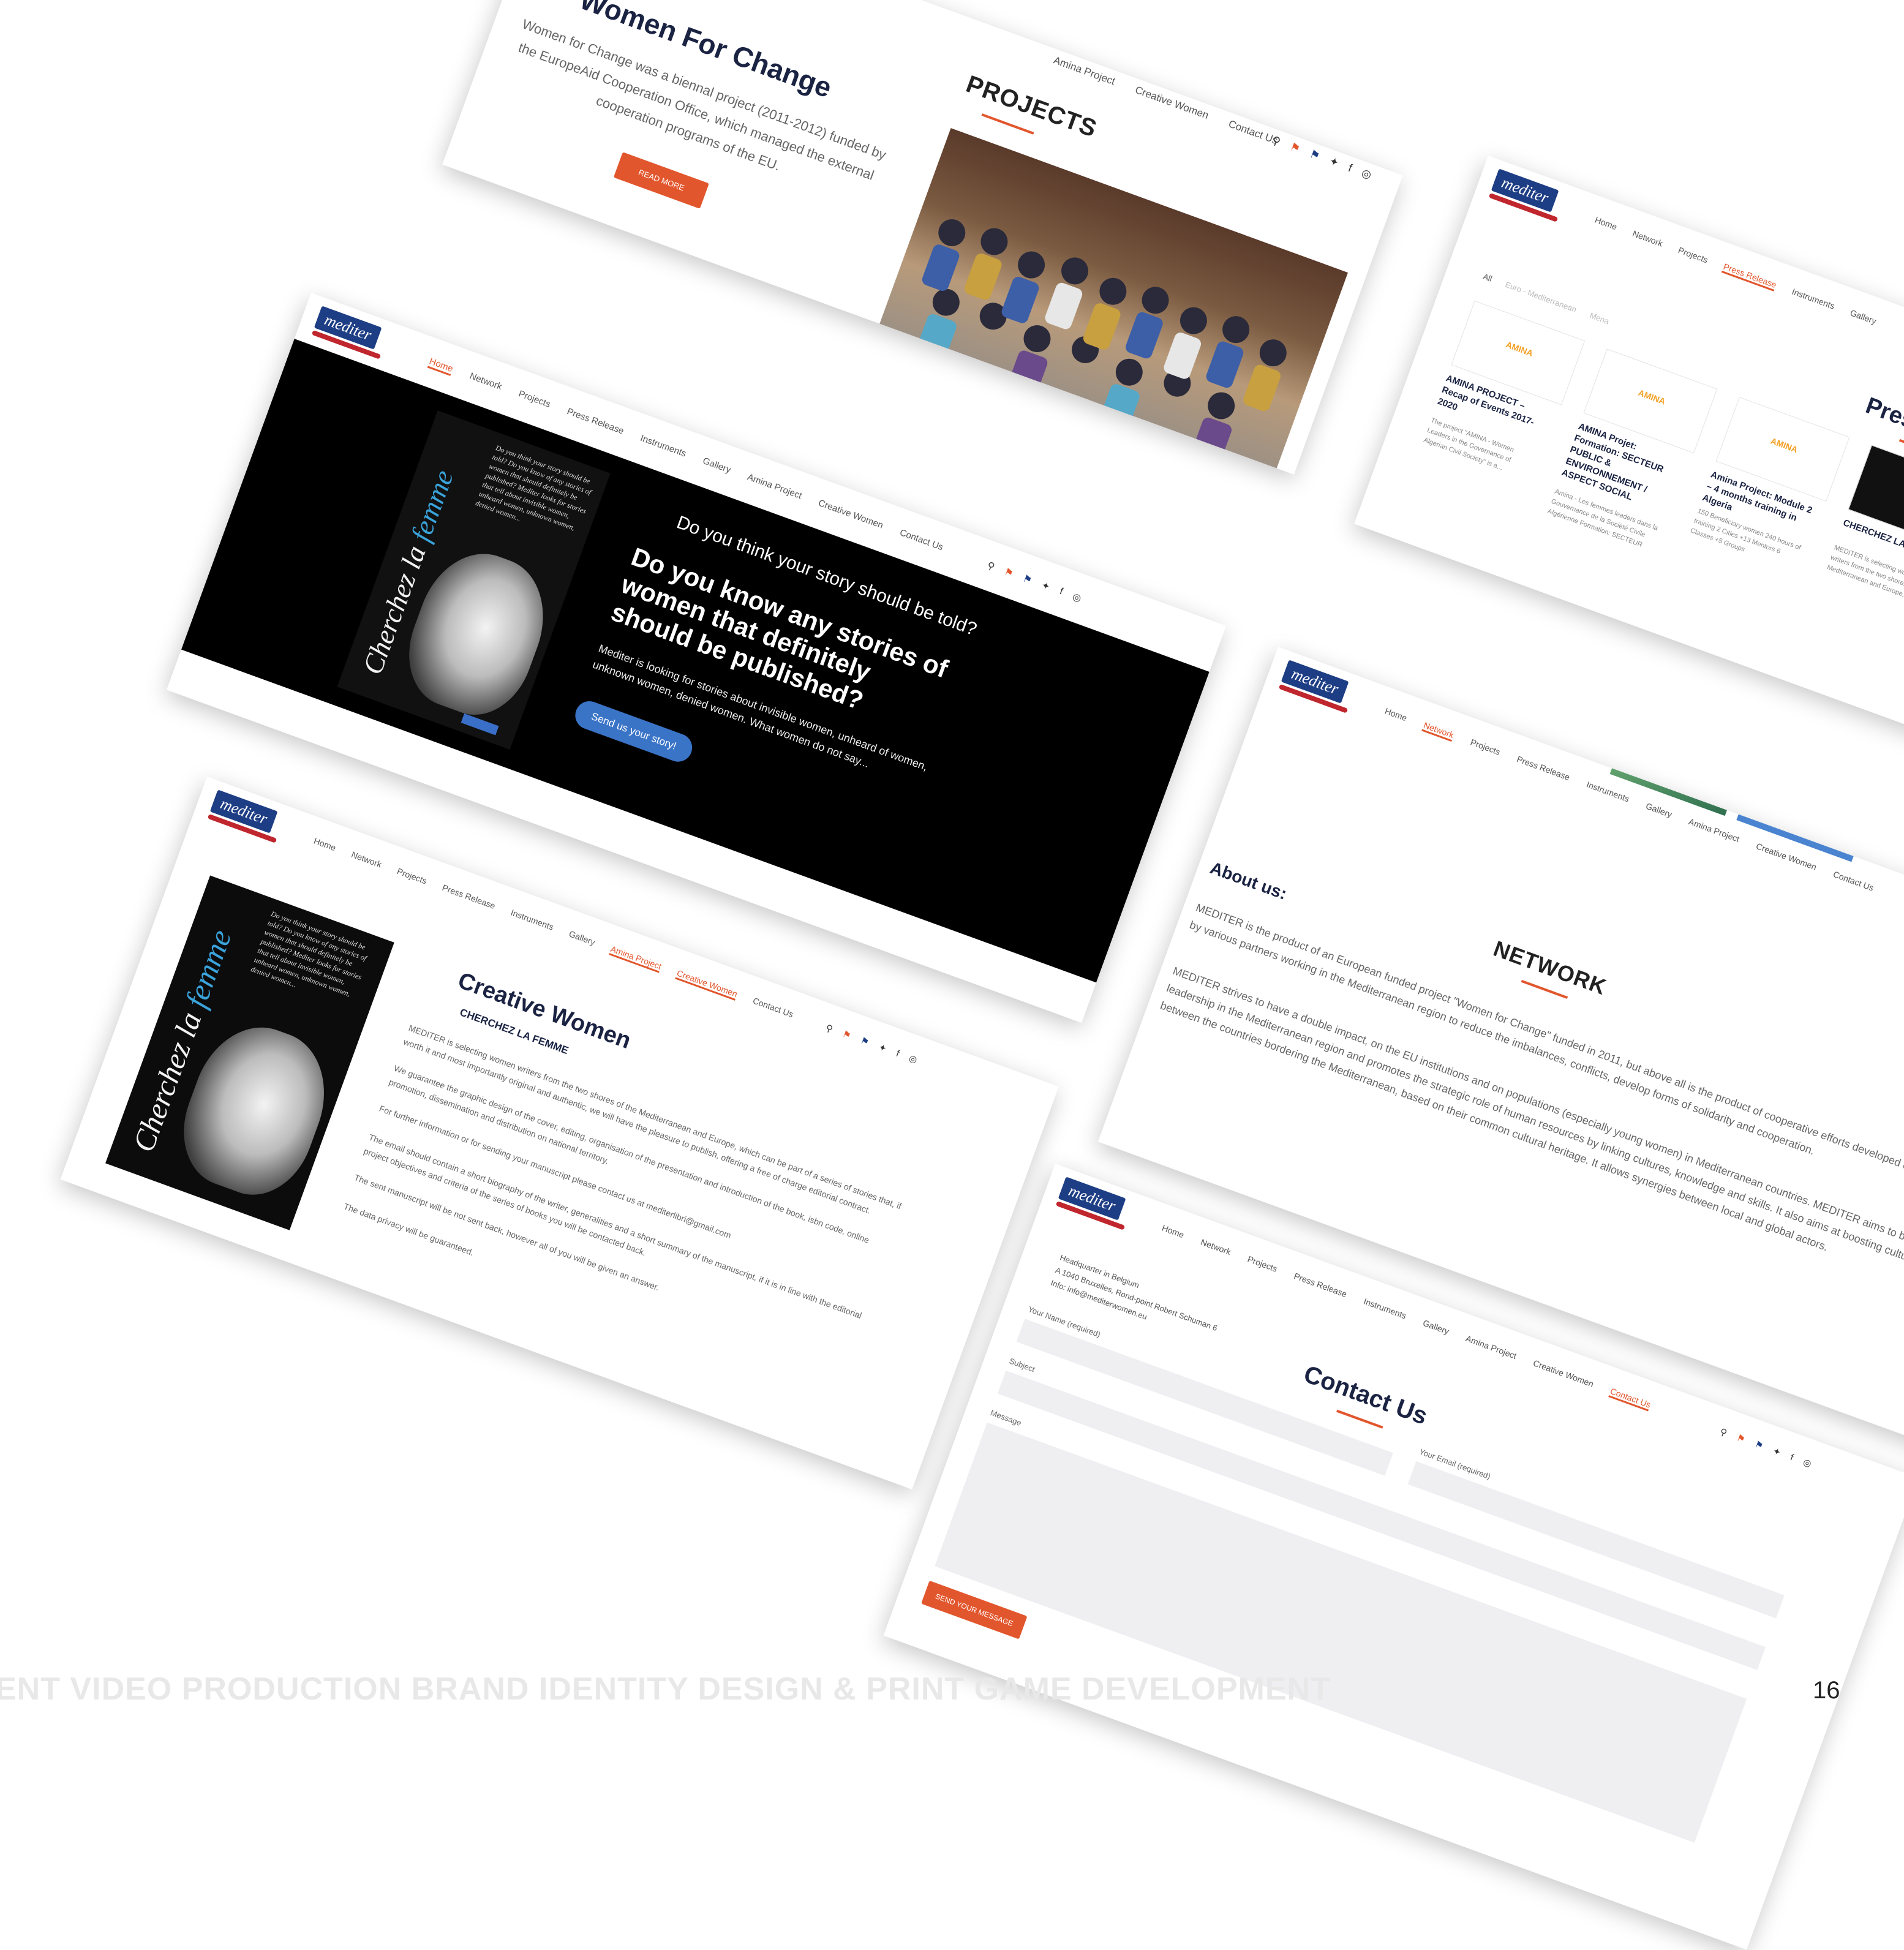  Describe the element at coordinates (661, 180) in the screenshot. I see `read-more-button: read More` at that location.